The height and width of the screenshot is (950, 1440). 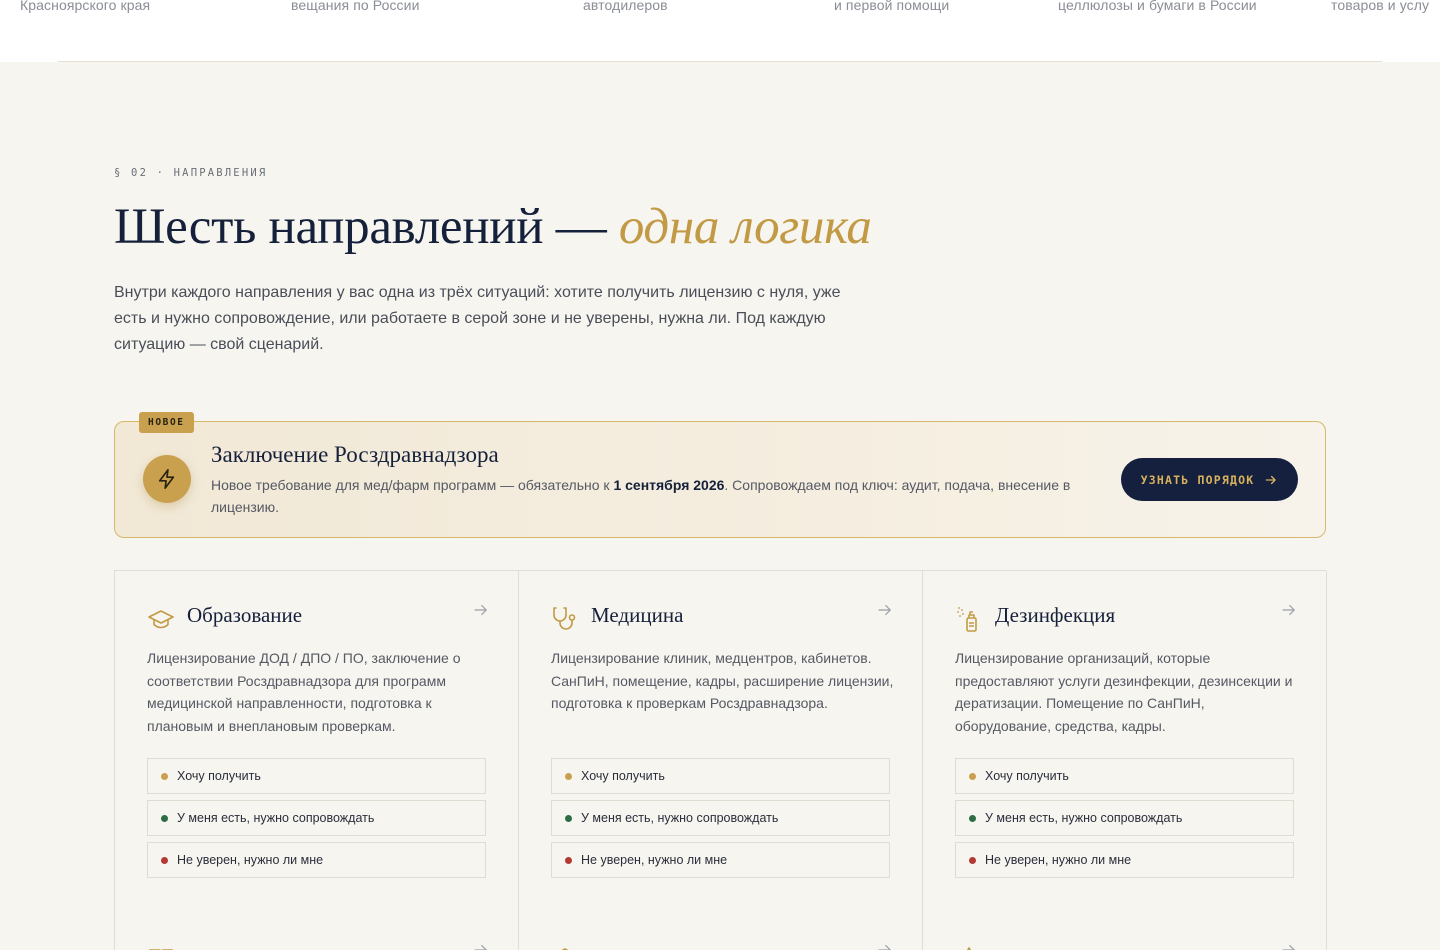 I want to click on promo-title: Заключение Росздравнадзора, so click(x=355, y=454).